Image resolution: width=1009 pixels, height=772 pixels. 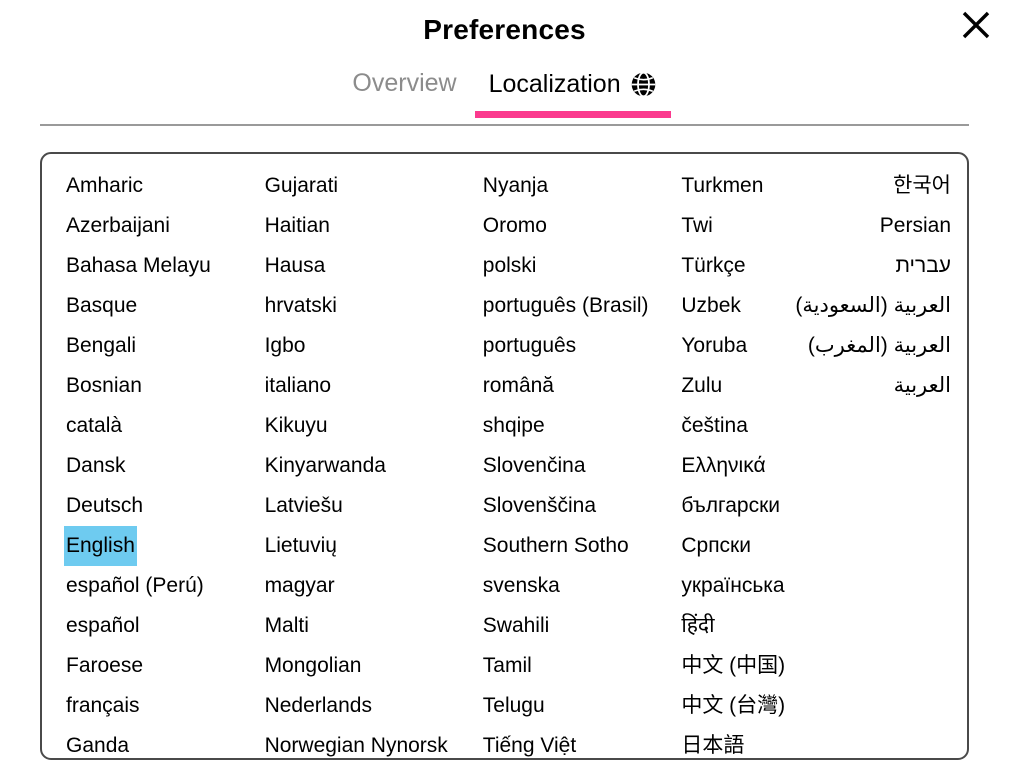 I want to click on language-item: Hausa, so click(x=295, y=266).